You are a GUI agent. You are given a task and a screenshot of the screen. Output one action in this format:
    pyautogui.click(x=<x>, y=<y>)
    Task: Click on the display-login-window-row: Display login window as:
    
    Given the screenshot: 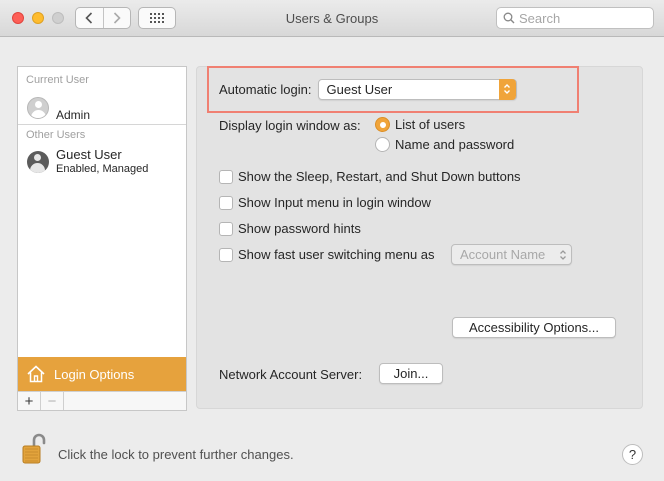 What is the action you would take?
    pyautogui.click(x=290, y=125)
    